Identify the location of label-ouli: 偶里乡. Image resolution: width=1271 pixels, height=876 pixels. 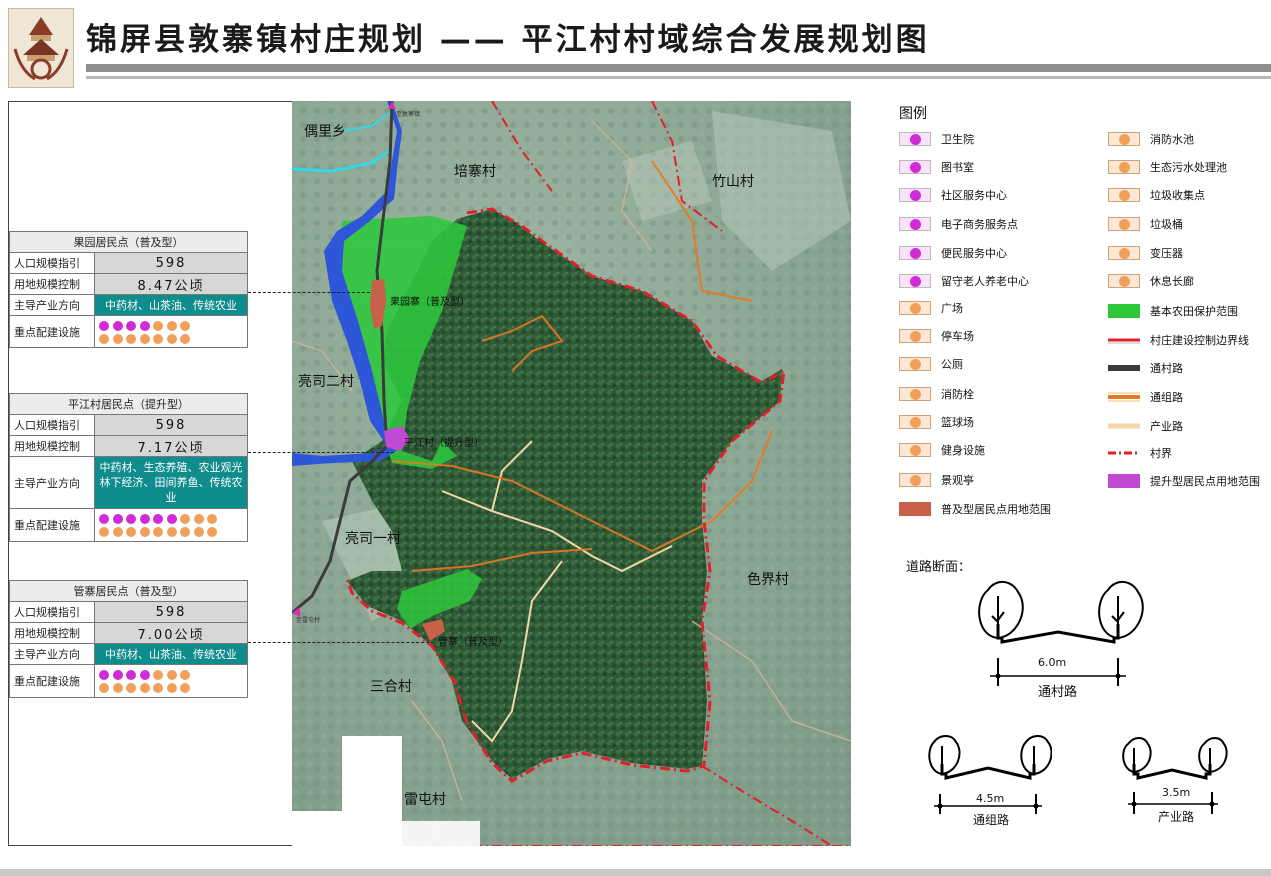
(325, 132).